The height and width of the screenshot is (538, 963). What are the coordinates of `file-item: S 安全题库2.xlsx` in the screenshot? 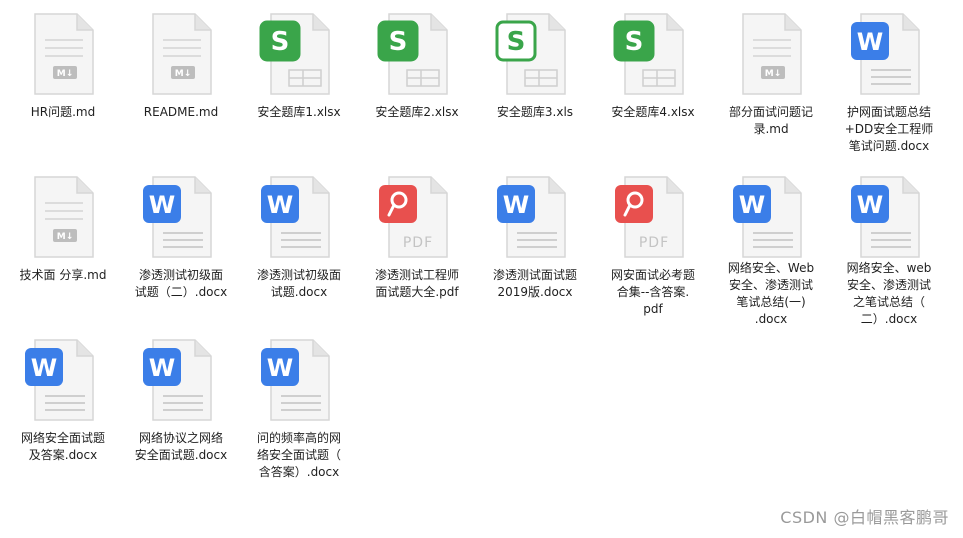 It's located at (417, 82).